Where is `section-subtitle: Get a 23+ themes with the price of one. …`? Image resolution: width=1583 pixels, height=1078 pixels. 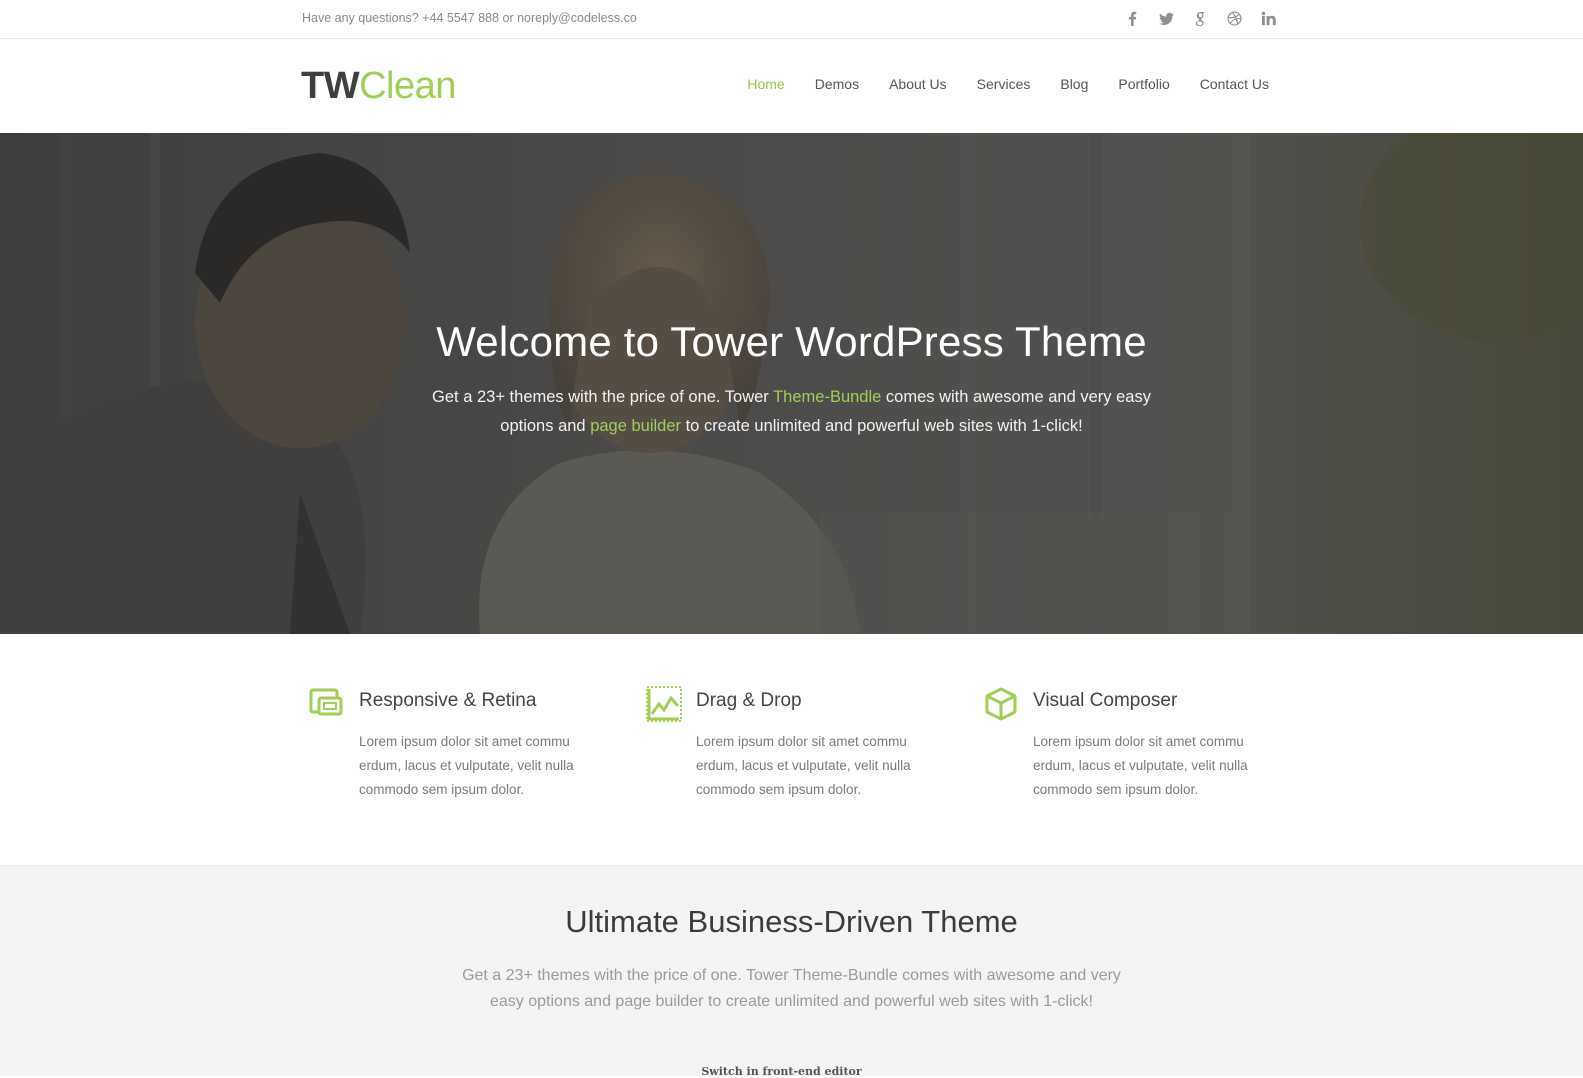
section-subtitle: Get a 23+ themes with the price of one. … is located at coordinates (791, 988).